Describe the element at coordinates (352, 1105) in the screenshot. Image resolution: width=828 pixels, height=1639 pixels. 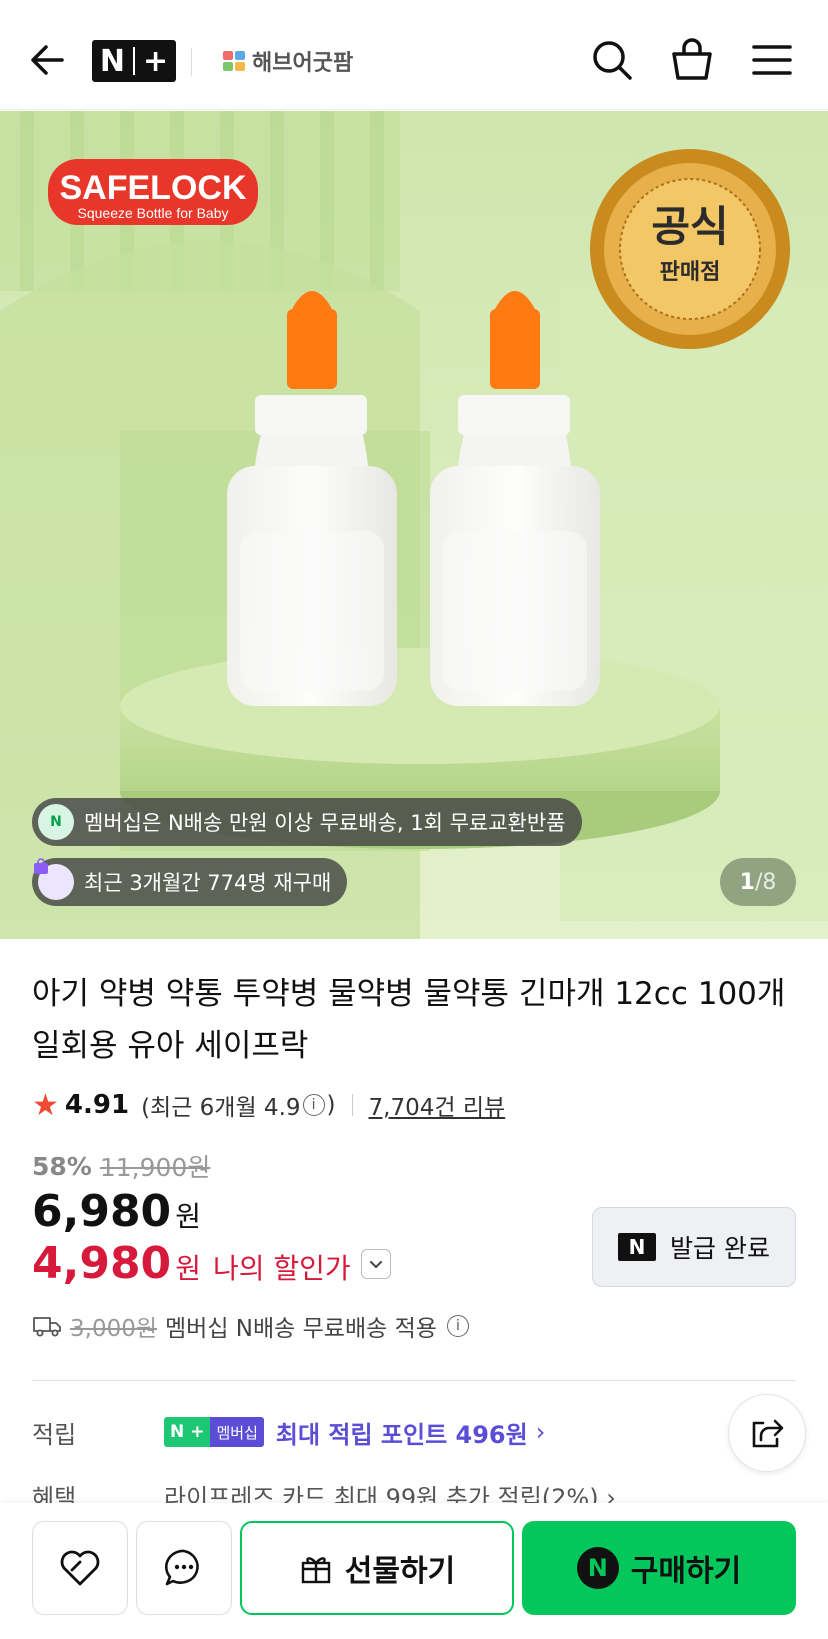
I see `rating-divider` at that location.